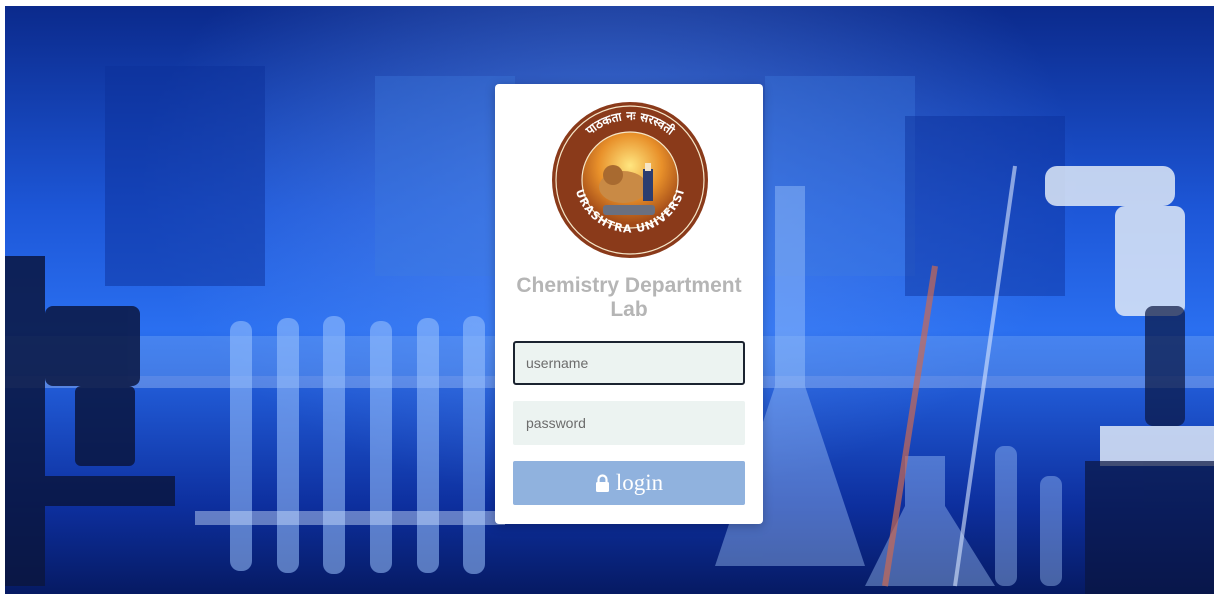  Describe the element at coordinates (602, 483) in the screenshot. I see `lock-icon` at that location.